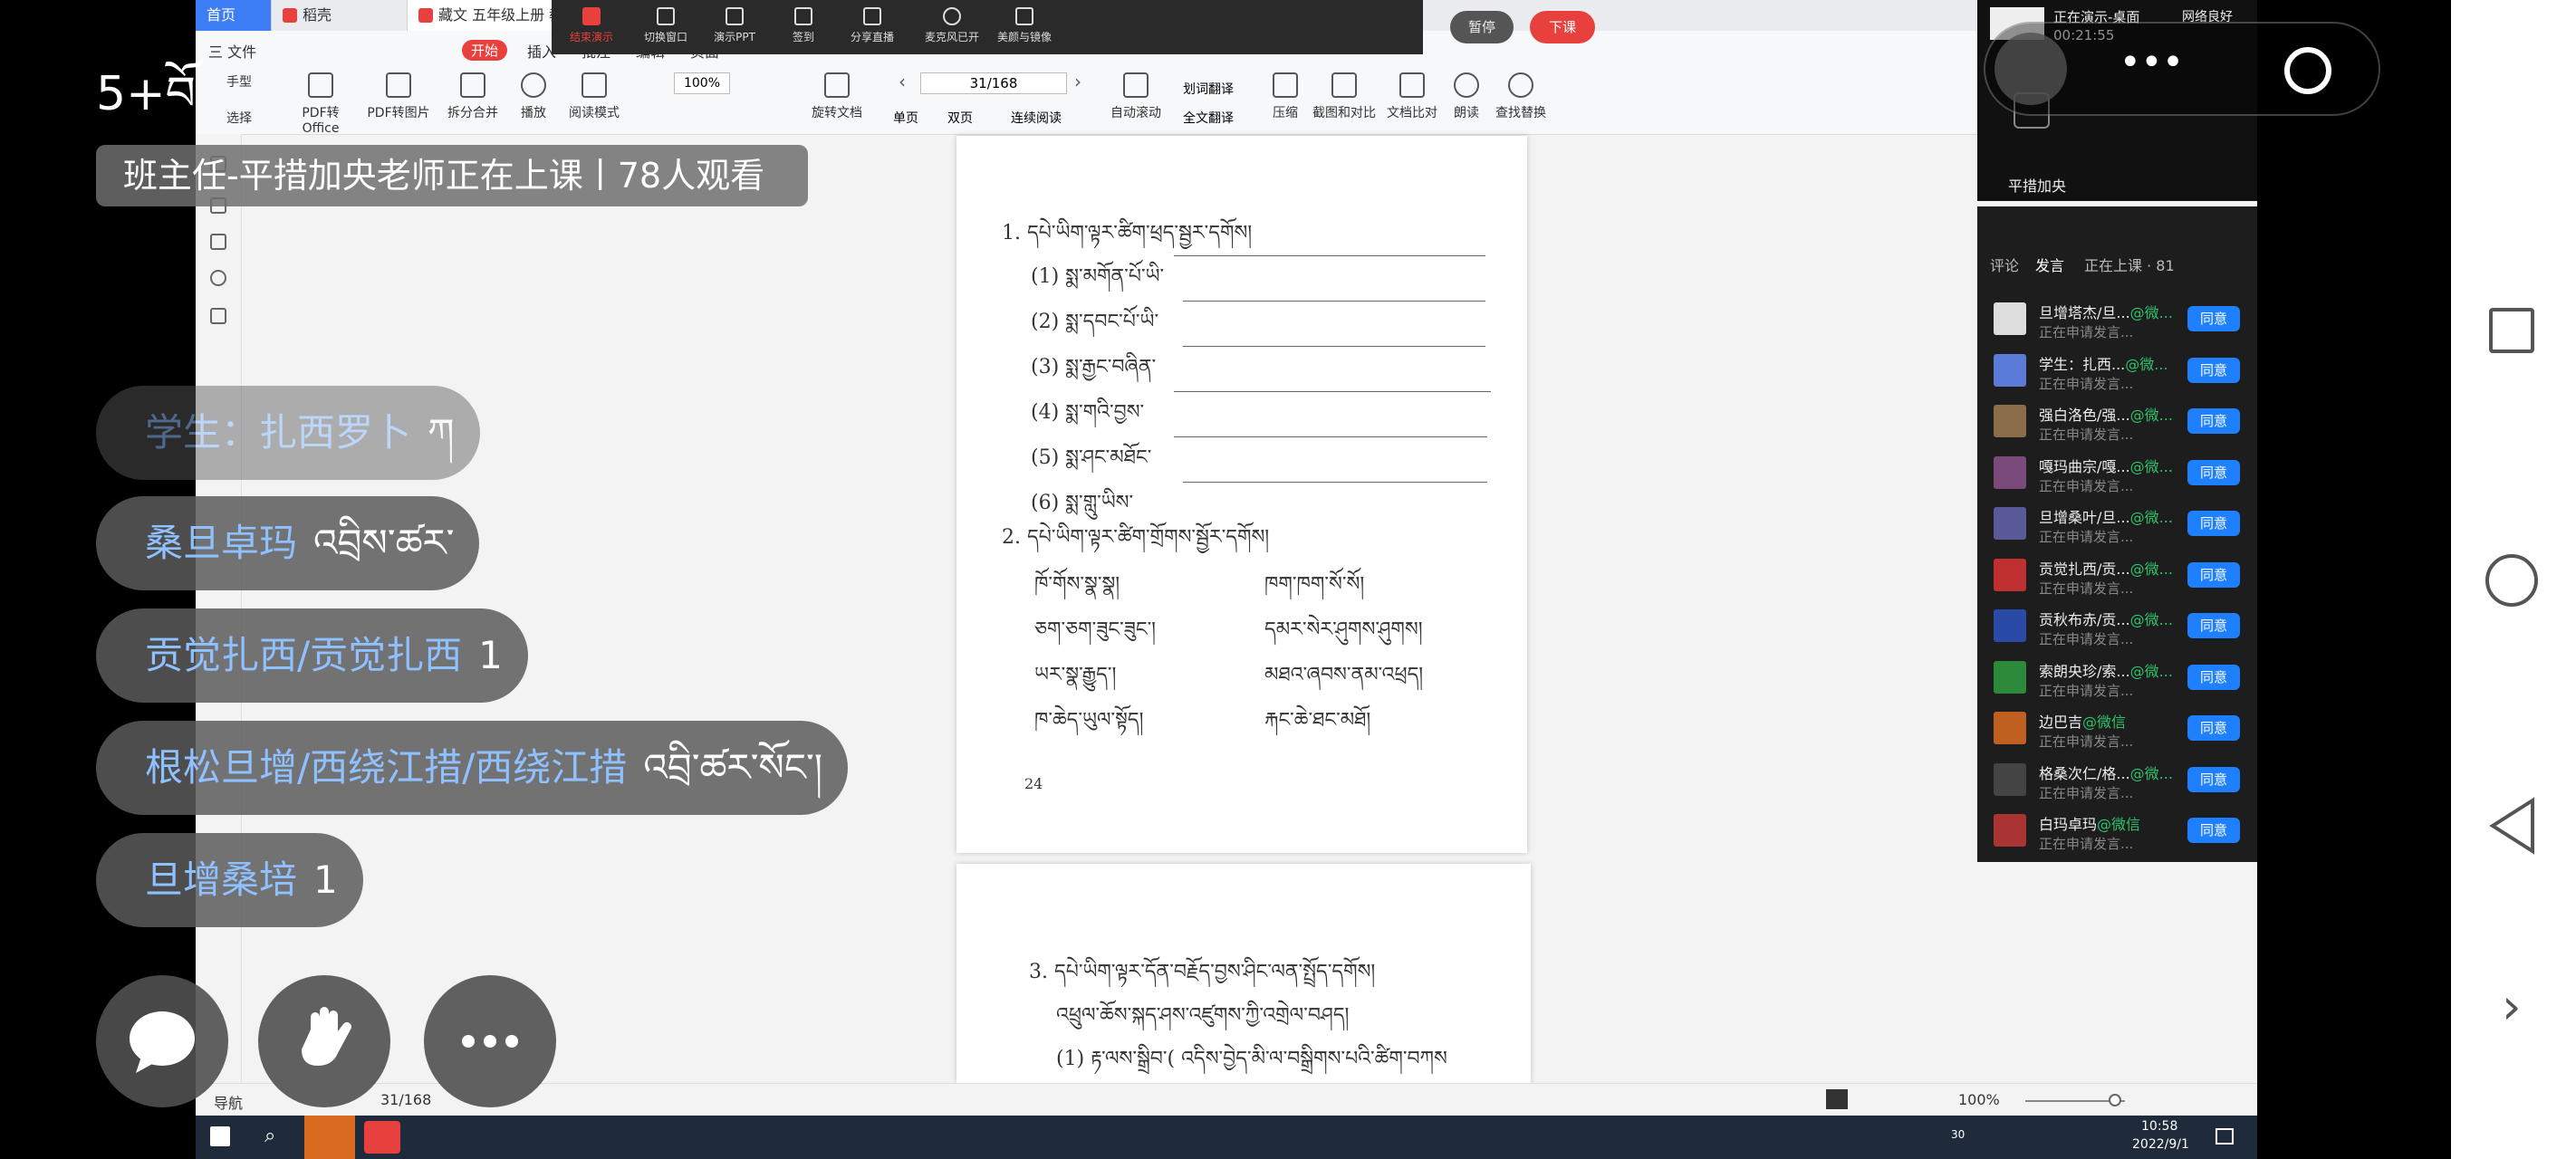  I want to click on check-in-button: 签到, so click(803, 26).